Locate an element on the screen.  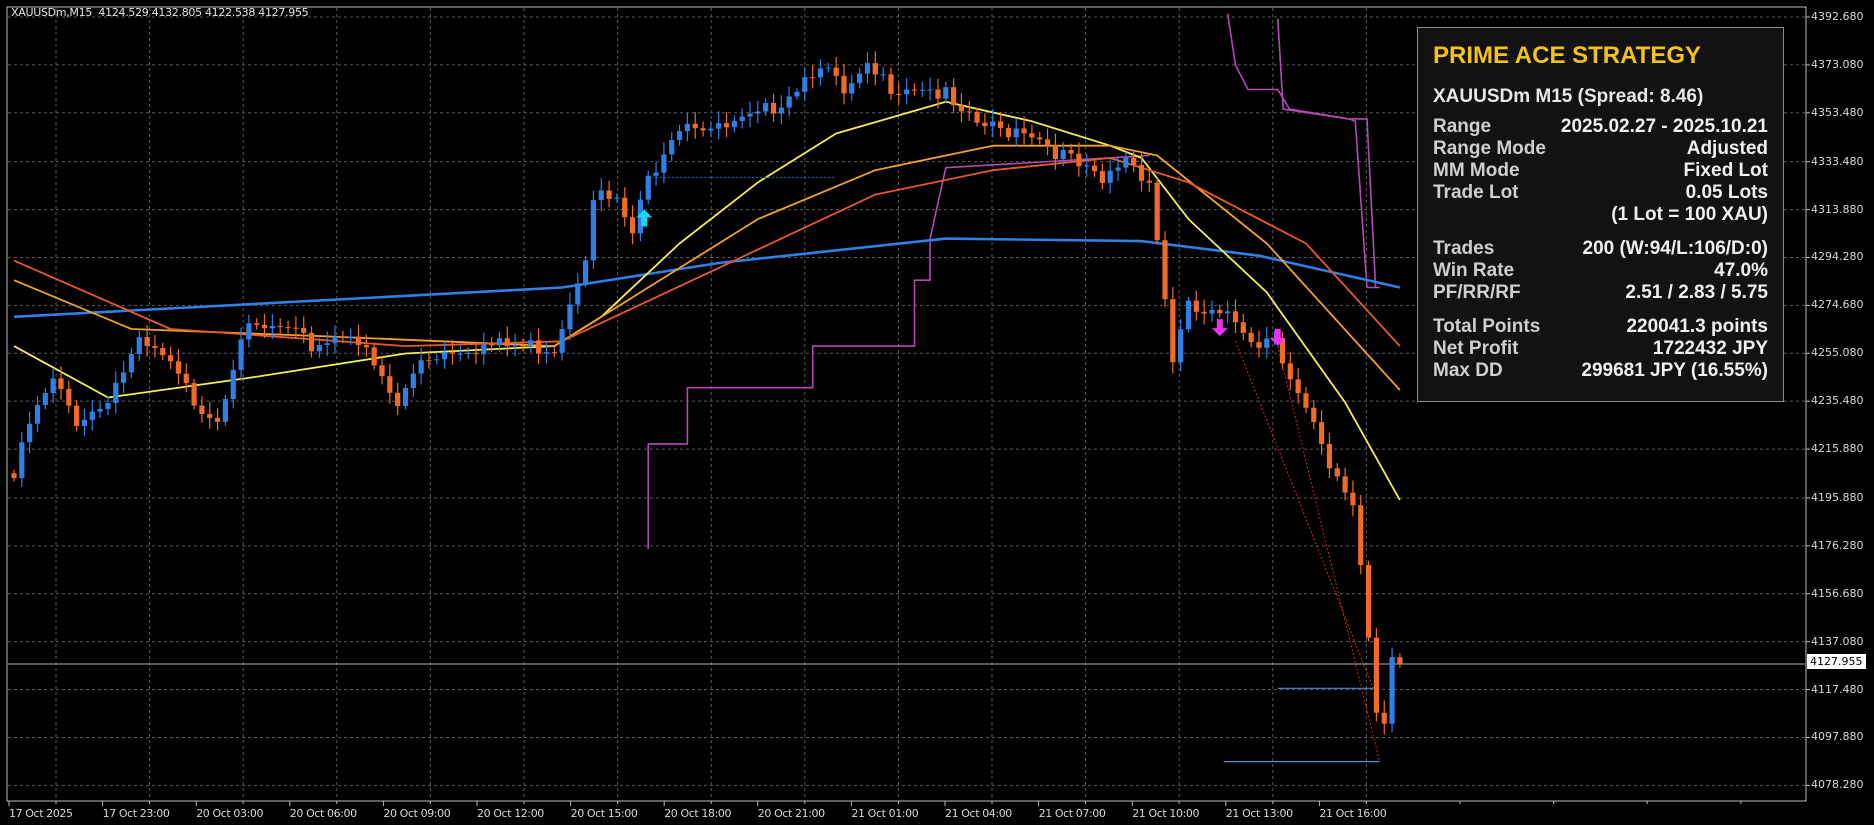
price-tick-label: 4313.880 is located at coordinates (1837, 209).